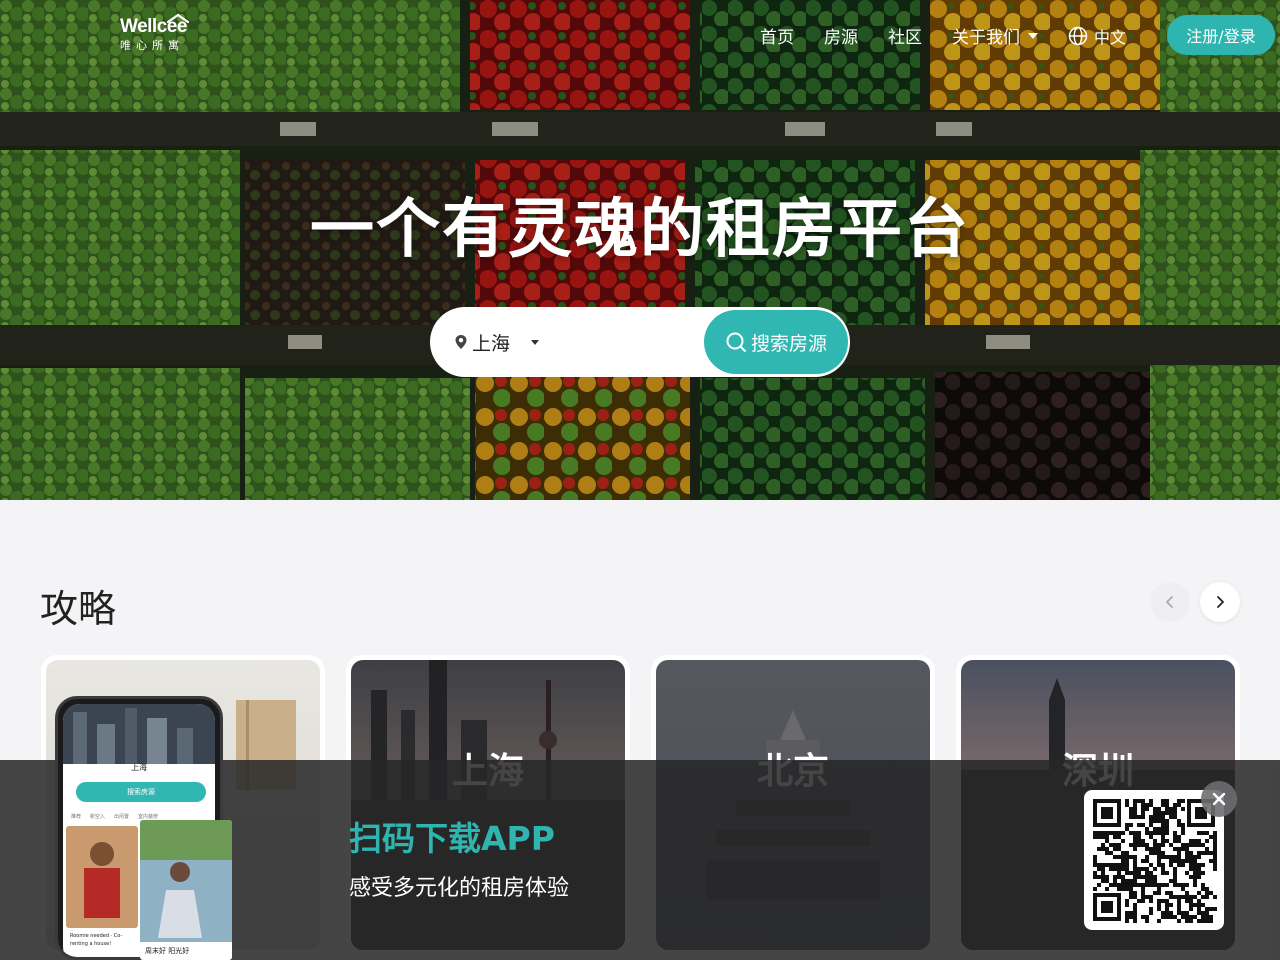 This screenshot has height=960, width=1280. What do you see at coordinates (986, 38) in the screenshot?
I see `nav-about-label: 关于我们` at bounding box center [986, 38].